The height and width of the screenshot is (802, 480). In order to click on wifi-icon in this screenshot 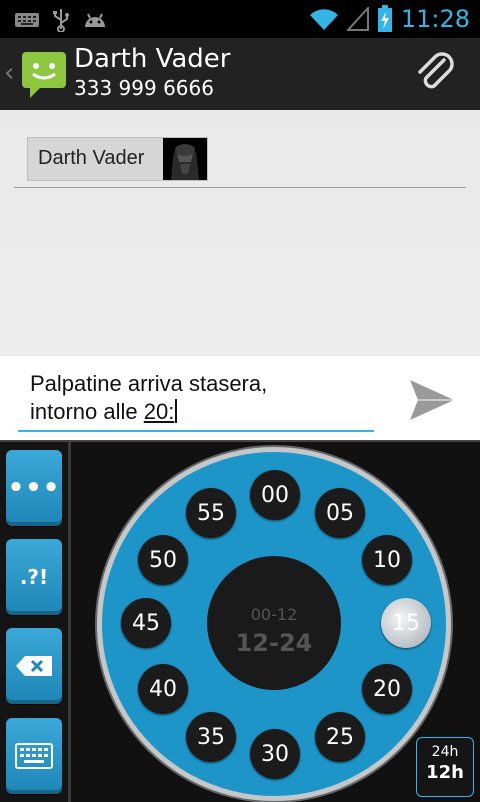, I will do `click(323, 19)`.